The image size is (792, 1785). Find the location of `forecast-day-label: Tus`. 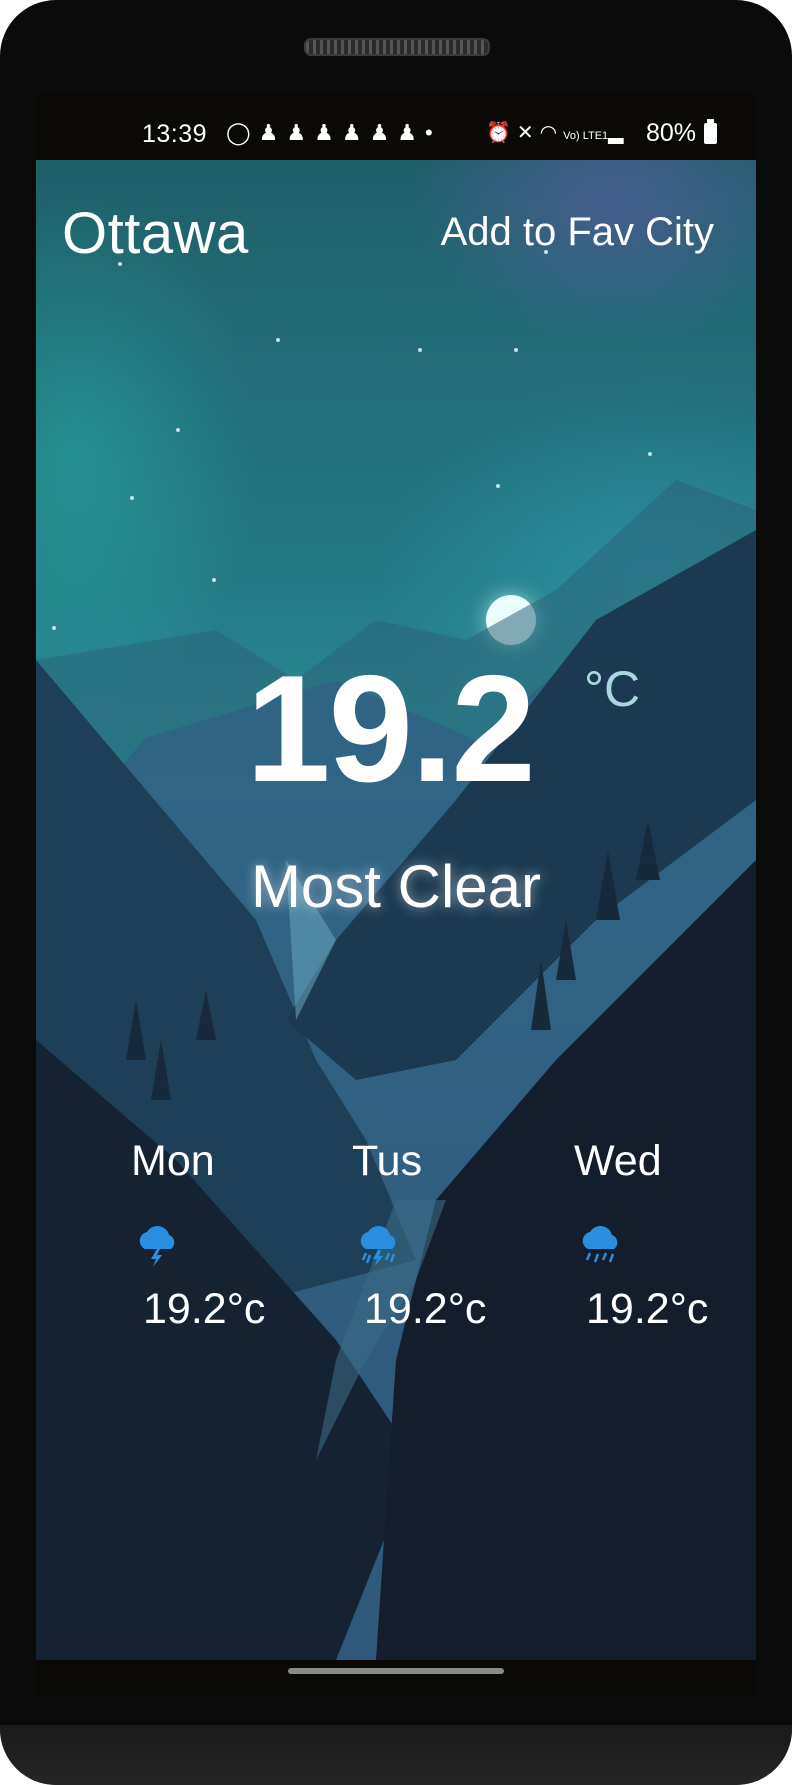

forecast-day-label: Tus is located at coordinates (387, 1161).